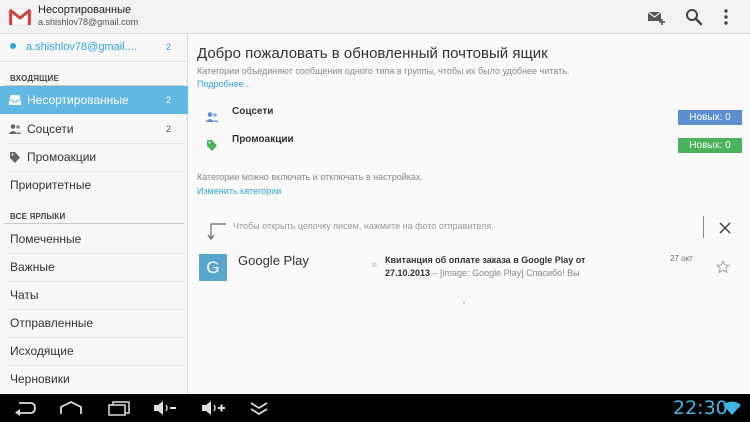 This screenshot has height=422, width=750. Describe the element at coordinates (703, 227) in the screenshot. I see `tip-divider` at that location.